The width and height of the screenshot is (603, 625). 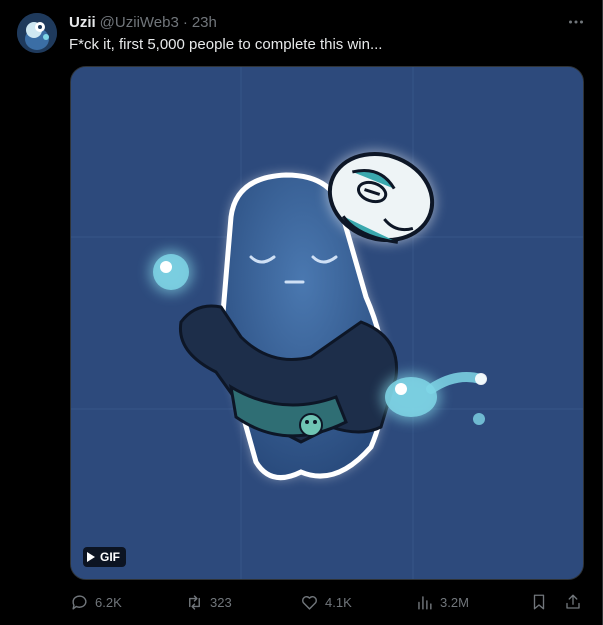 What do you see at coordinates (338, 602) in the screenshot?
I see `like-count: 4.1K` at bounding box center [338, 602].